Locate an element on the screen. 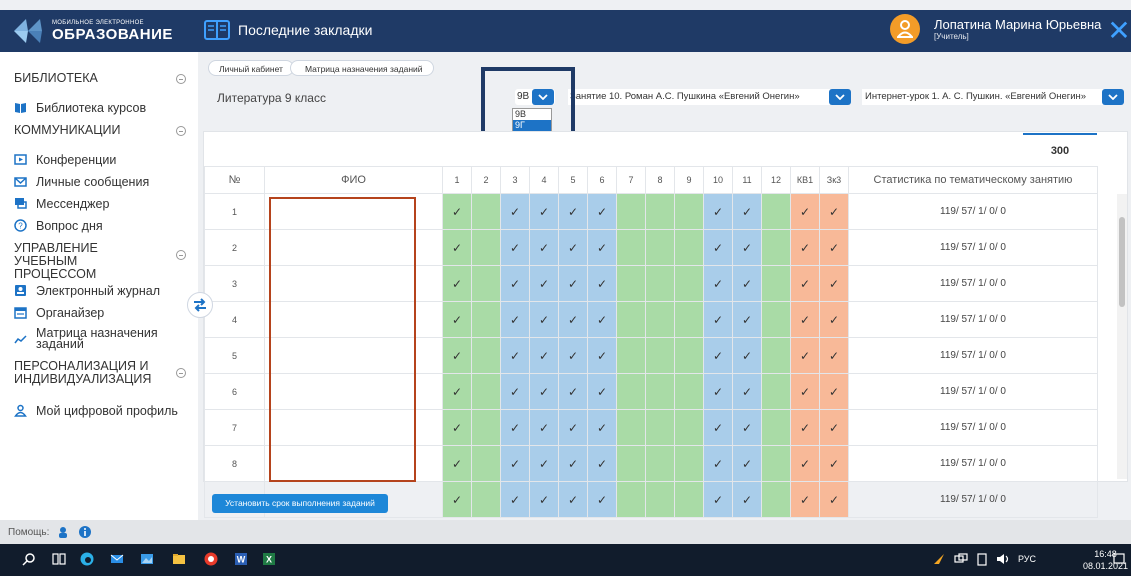  network-icon is located at coordinates (961, 559).